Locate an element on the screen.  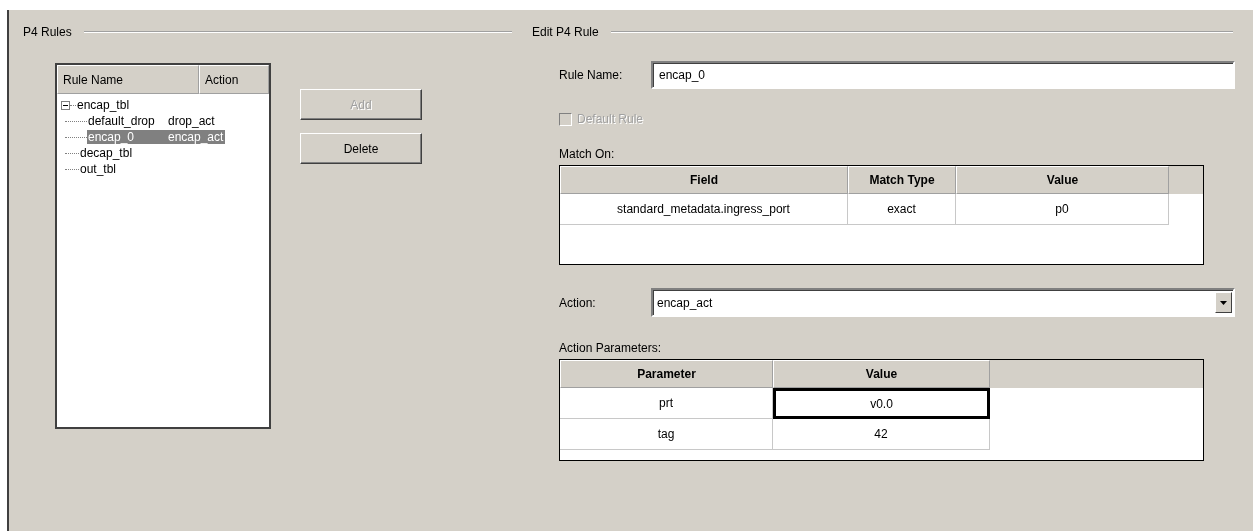
table-cell: p0 is located at coordinates (1062, 209).